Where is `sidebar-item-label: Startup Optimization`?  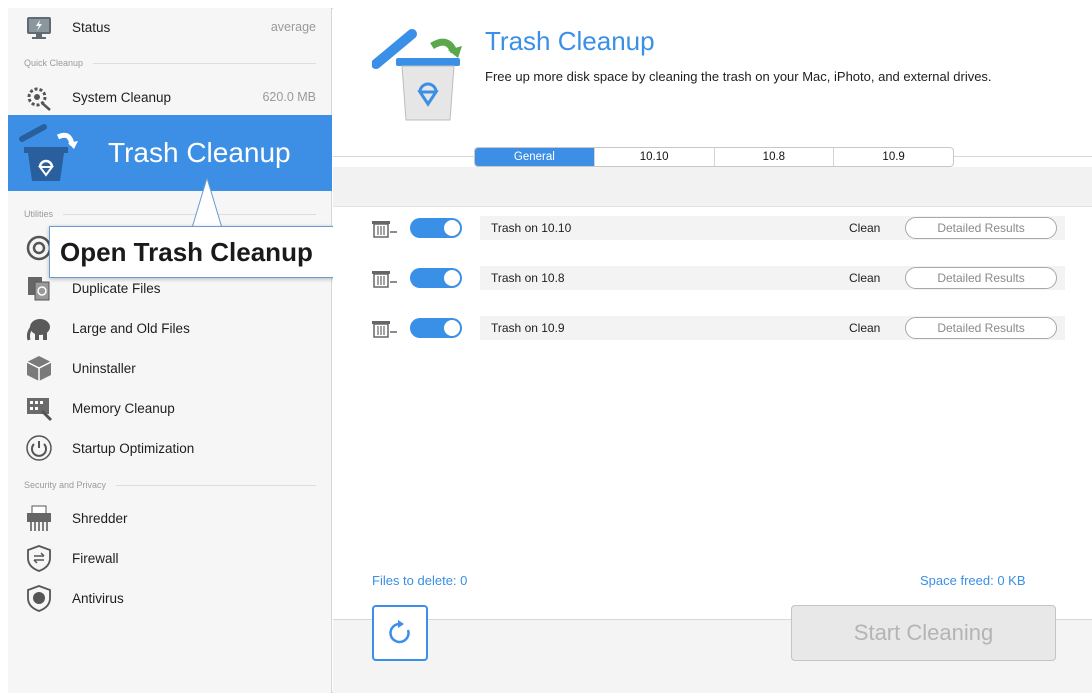
sidebar-item-label: Startup Optimization is located at coordinates (133, 448).